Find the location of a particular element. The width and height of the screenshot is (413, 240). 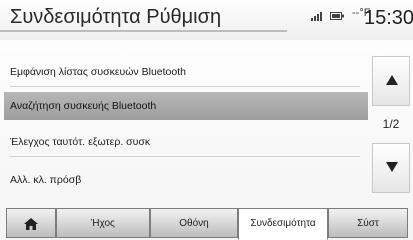

arrow-up-icon is located at coordinates (392, 80).